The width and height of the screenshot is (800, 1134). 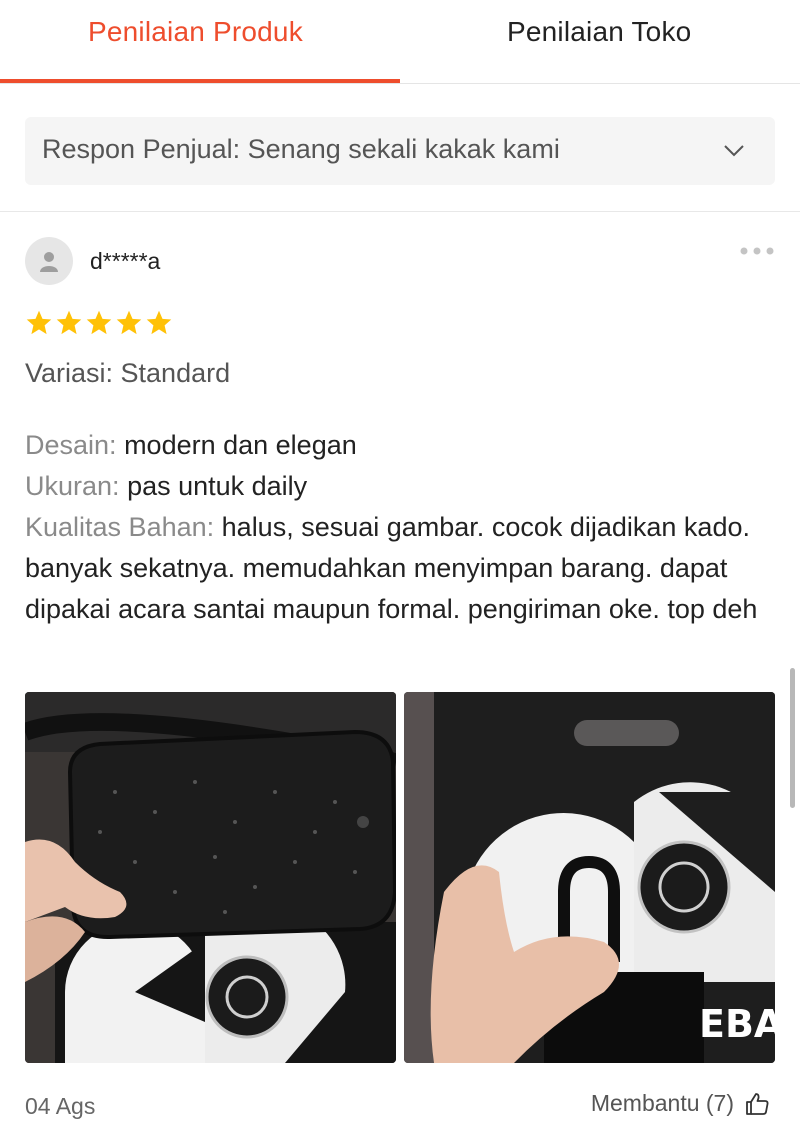 What do you see at coordinates (400, 83) in the screenshot?
I see `tabs-divider` at bounding box center [400, 83].